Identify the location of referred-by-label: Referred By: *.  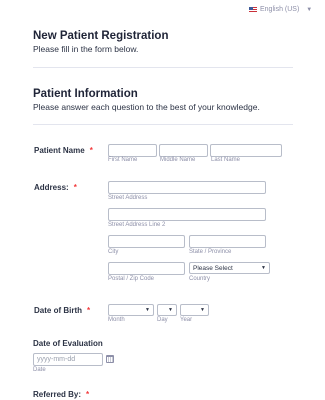
(61, 394).